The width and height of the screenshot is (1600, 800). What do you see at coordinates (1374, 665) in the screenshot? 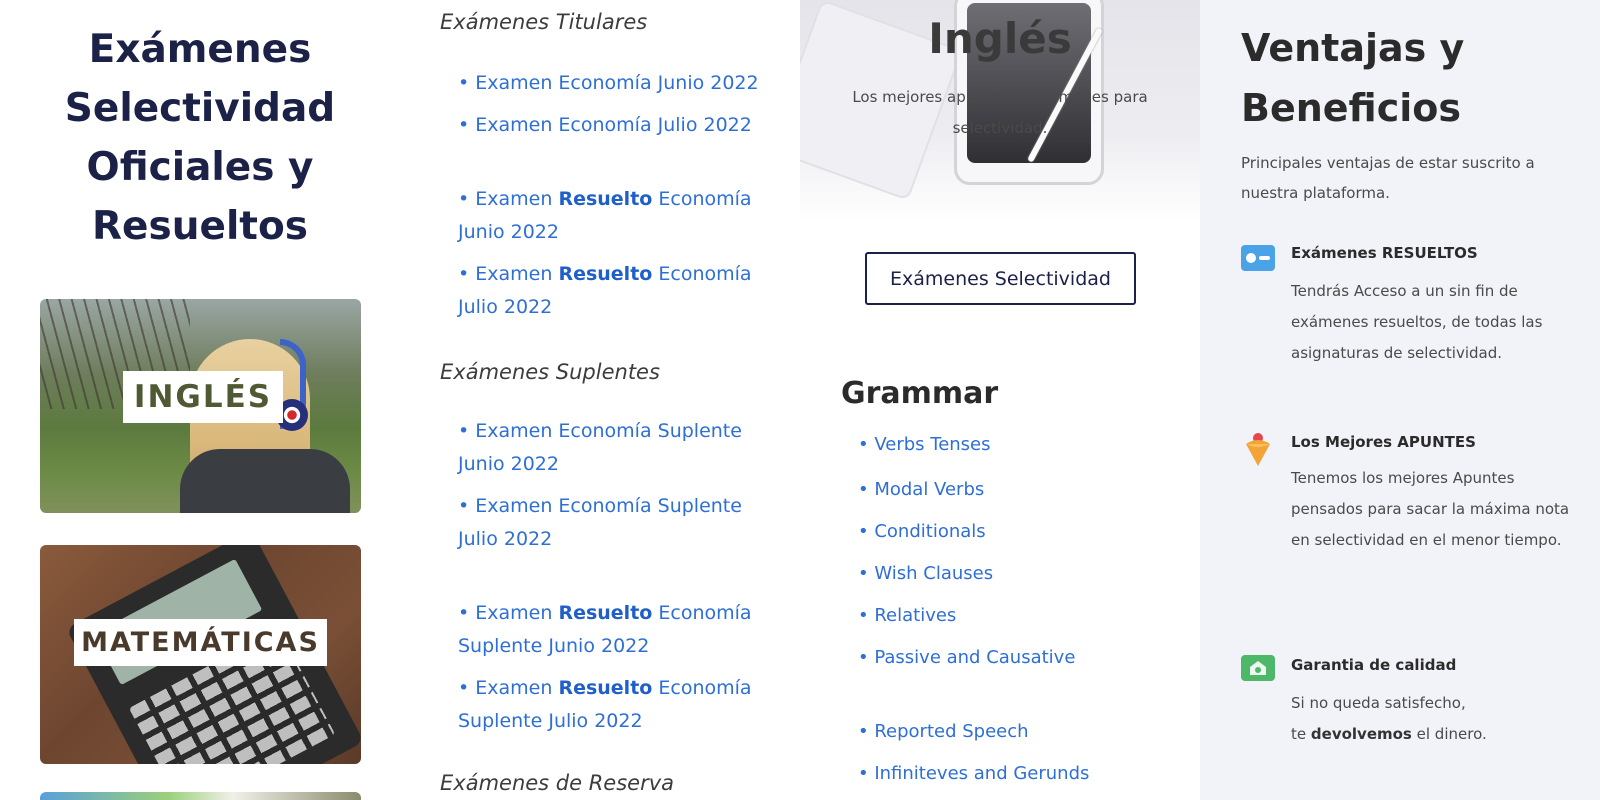
I see `benefit-heading: Garantia de calidad` at bounding box center [1374, 665].